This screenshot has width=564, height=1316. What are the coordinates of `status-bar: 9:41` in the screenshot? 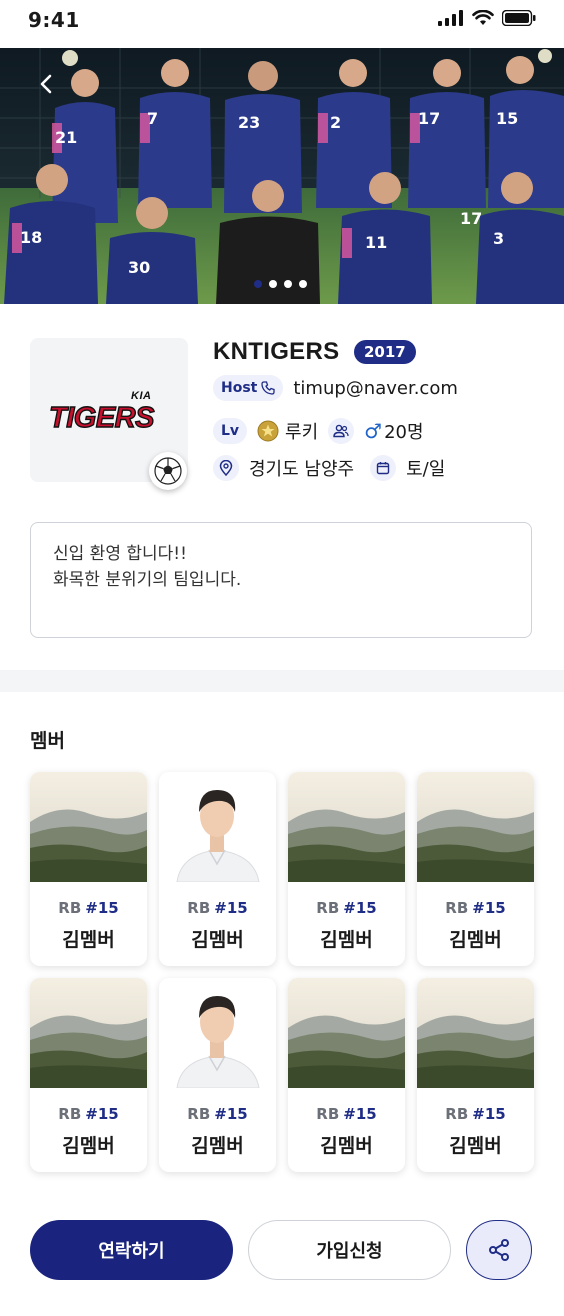 It's located at (282, 24).